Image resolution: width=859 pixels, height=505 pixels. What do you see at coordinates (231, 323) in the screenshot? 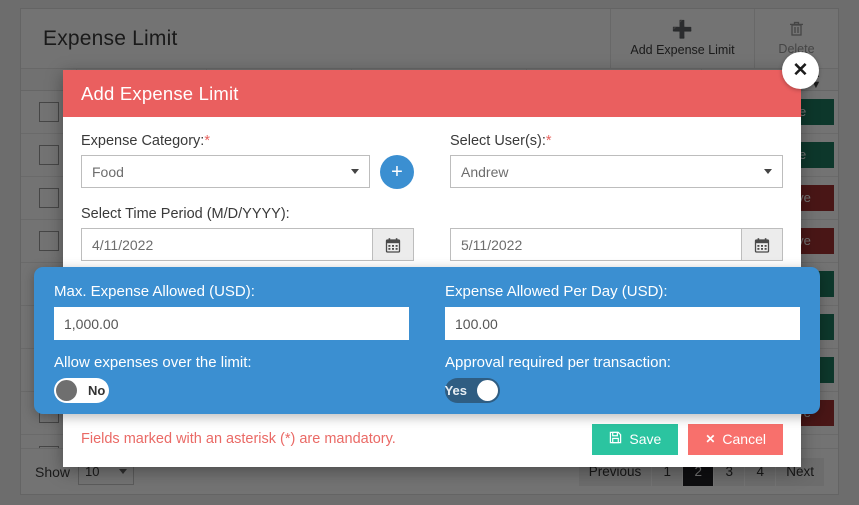
I see `max-expense-input: 1,000.00` at bounding box center [231, 323].